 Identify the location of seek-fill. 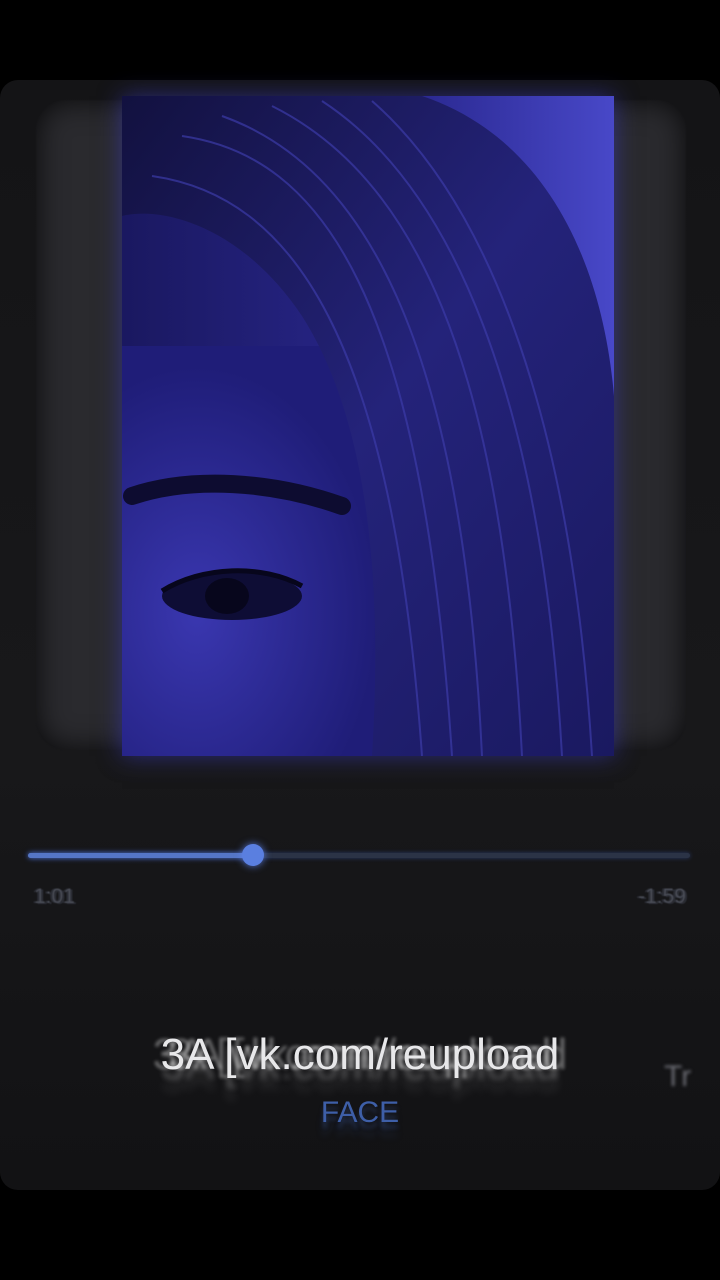
(141, 855).